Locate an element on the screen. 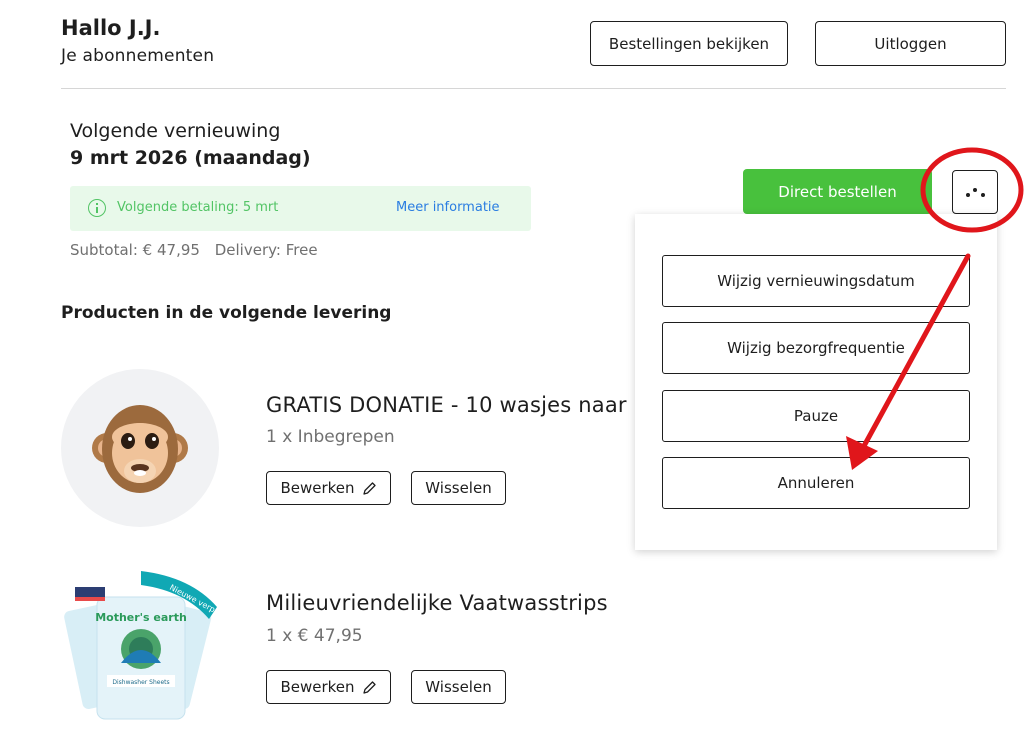  product-quantity: 1 x Inbegrepen is located at coordinates (330, 437).